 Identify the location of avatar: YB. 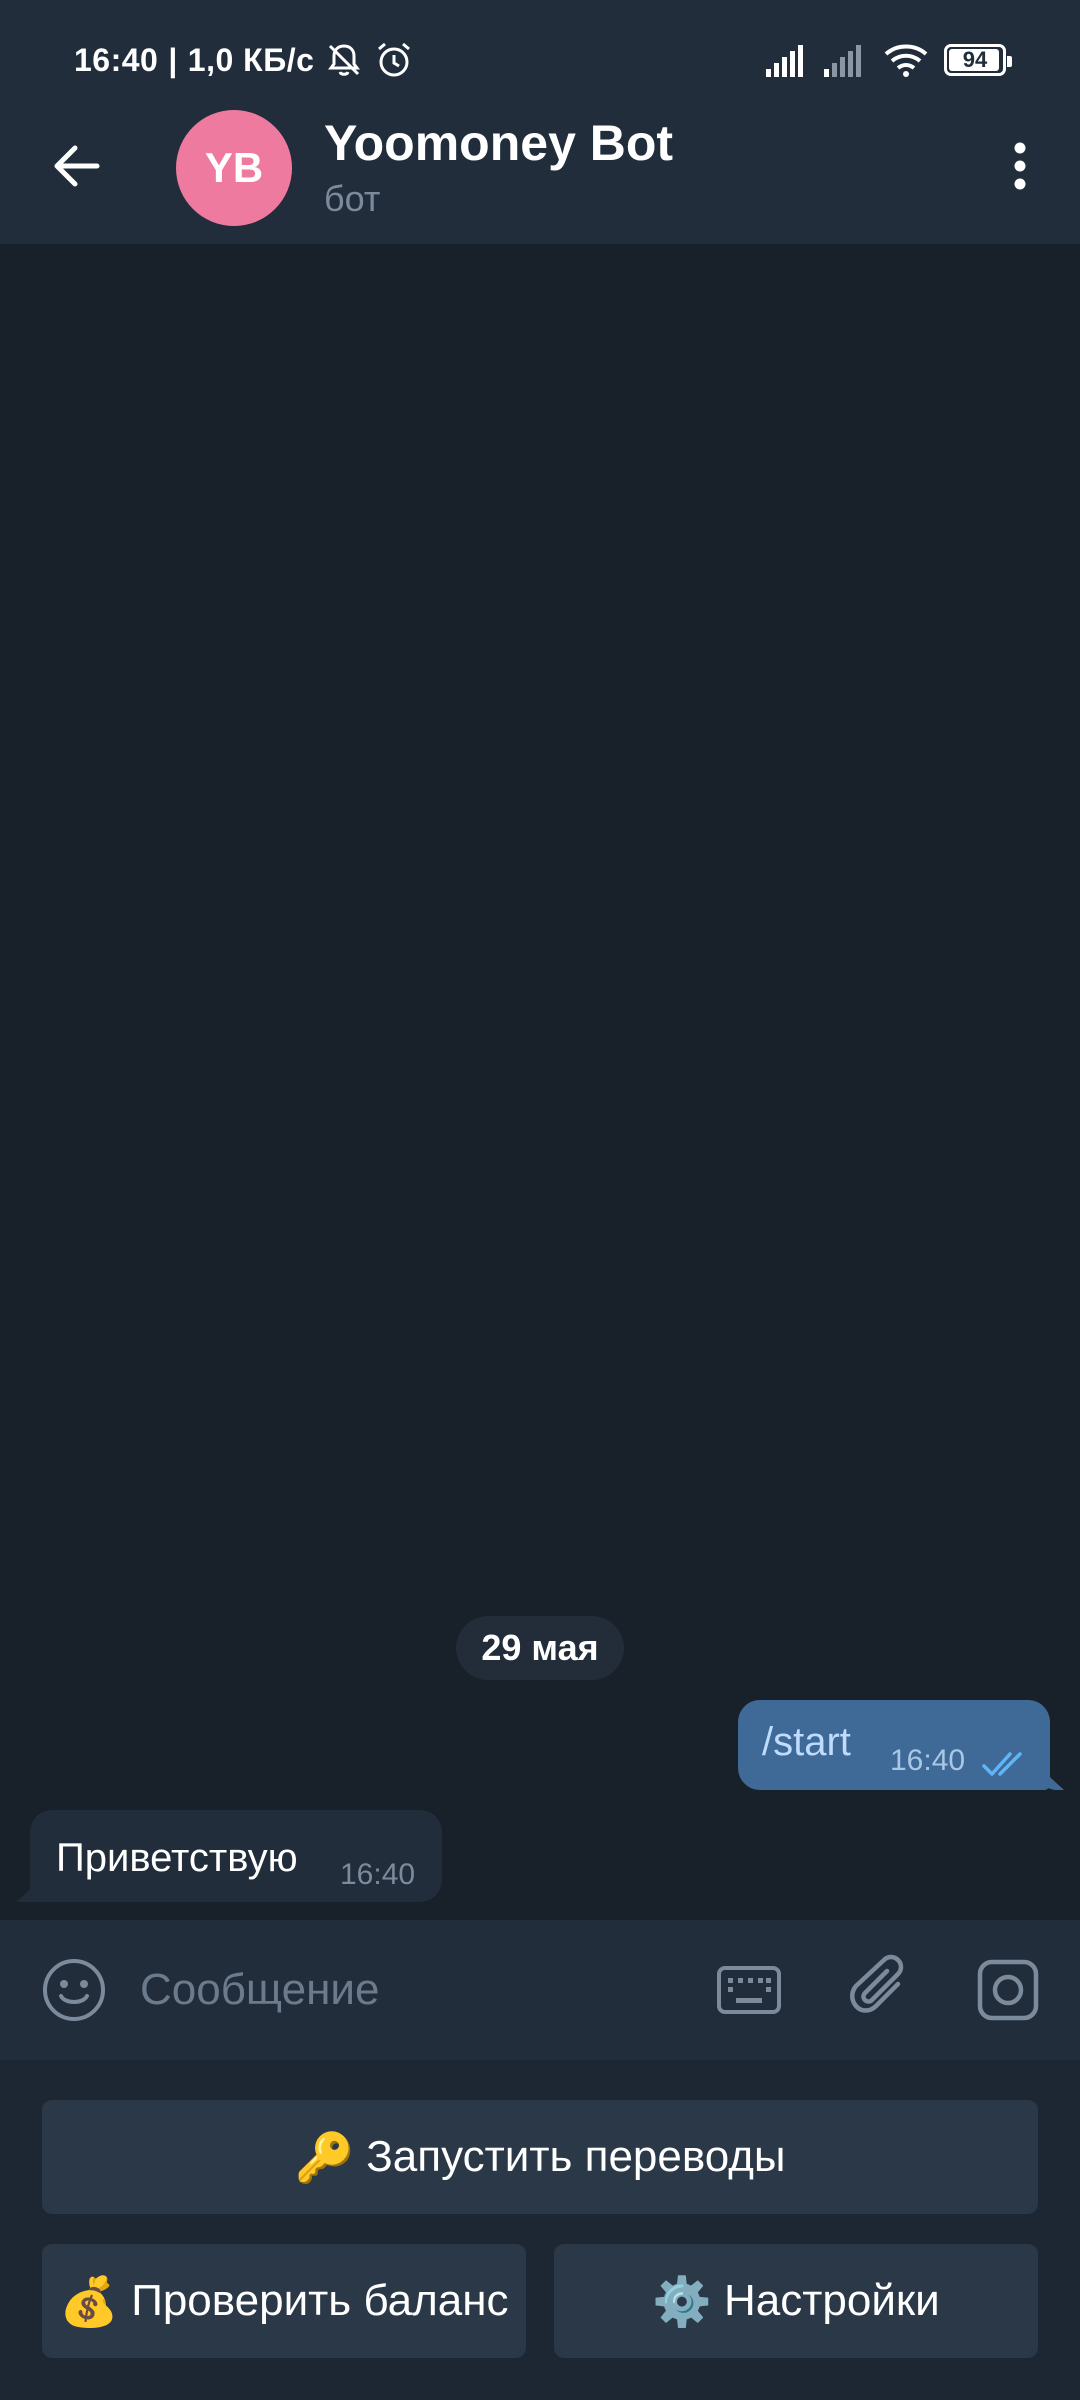
(234, 168).